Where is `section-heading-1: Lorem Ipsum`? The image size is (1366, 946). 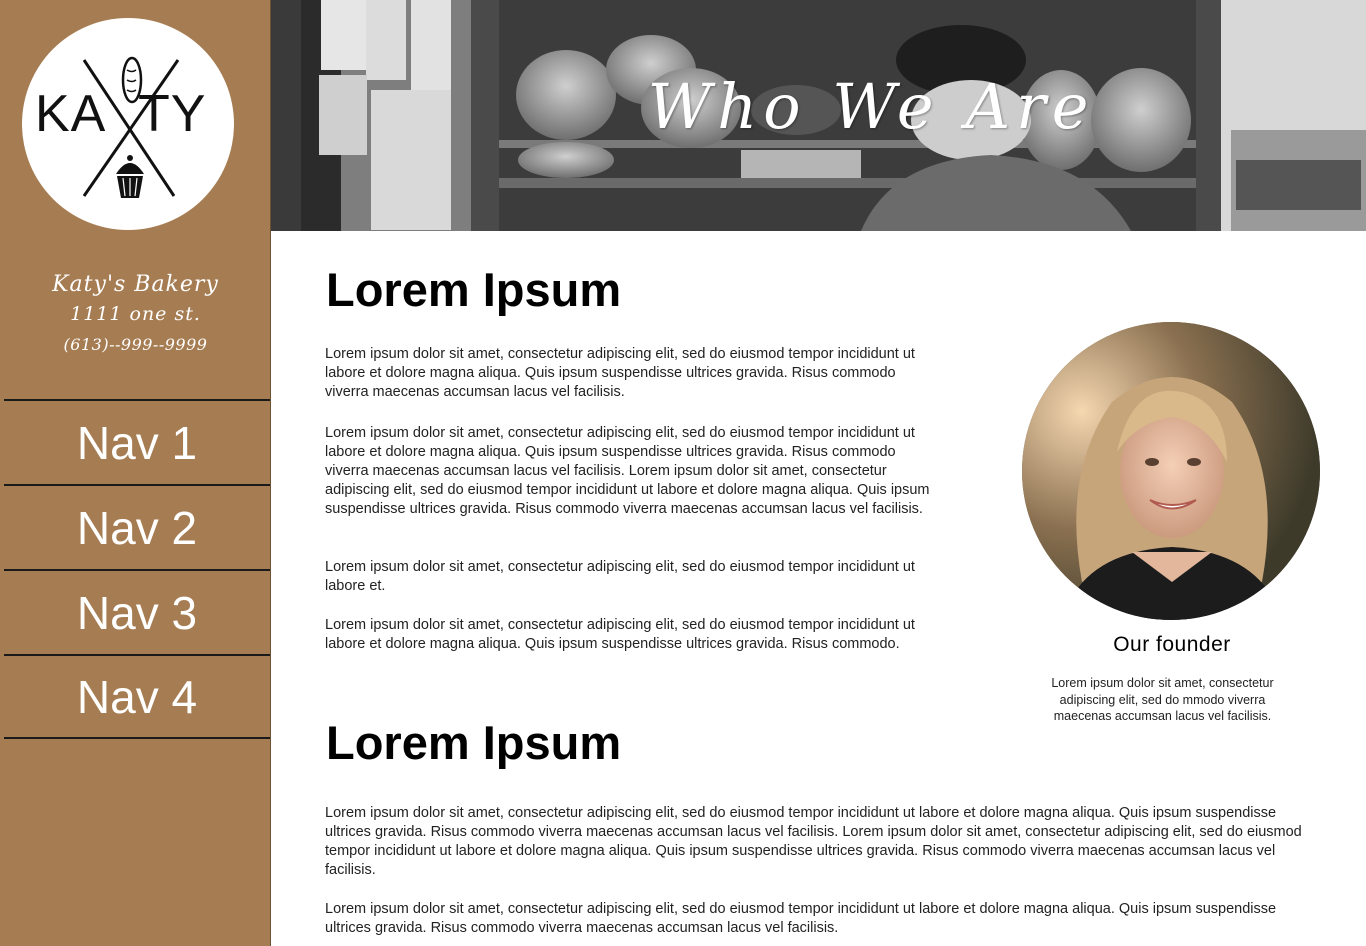 section-heading-1: Lorem Ipsum is located at coordinates (474, 289).